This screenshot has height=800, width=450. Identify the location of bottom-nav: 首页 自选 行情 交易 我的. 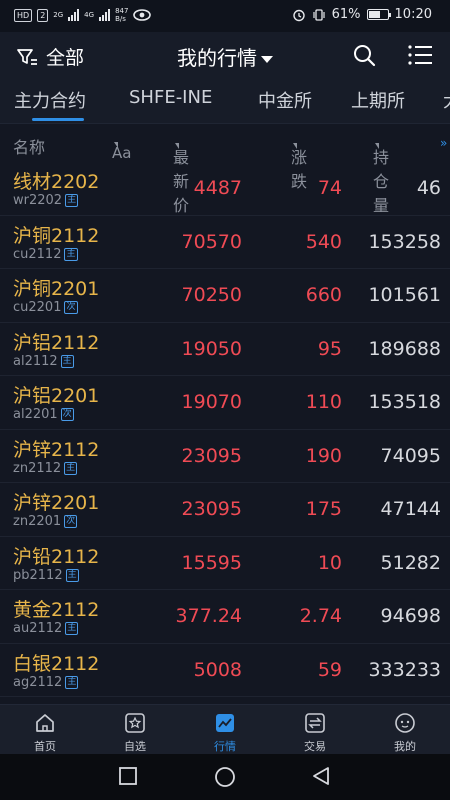
(225, 729).